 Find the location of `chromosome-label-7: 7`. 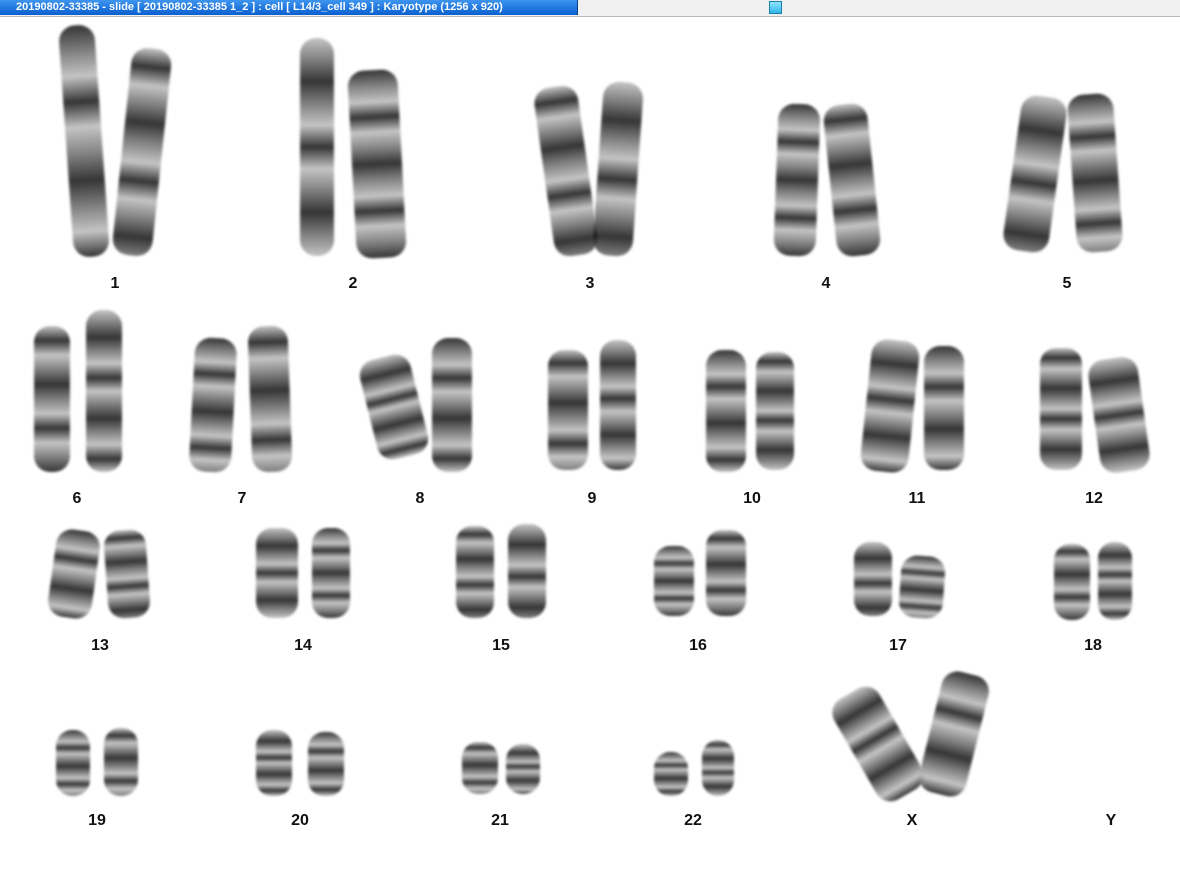

chromosome-label-7: 7 is located at coordinates (242, 498).